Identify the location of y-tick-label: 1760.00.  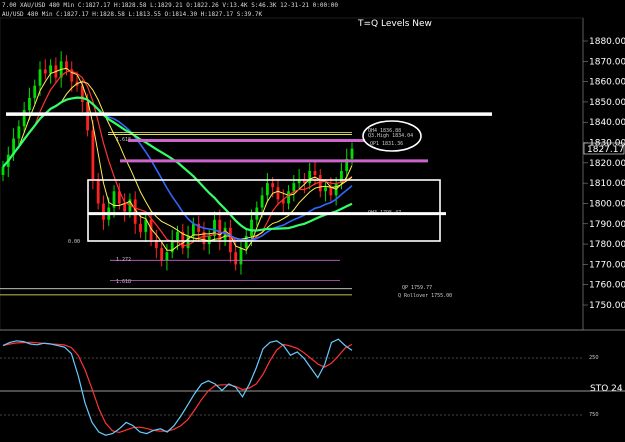
(607, 286).